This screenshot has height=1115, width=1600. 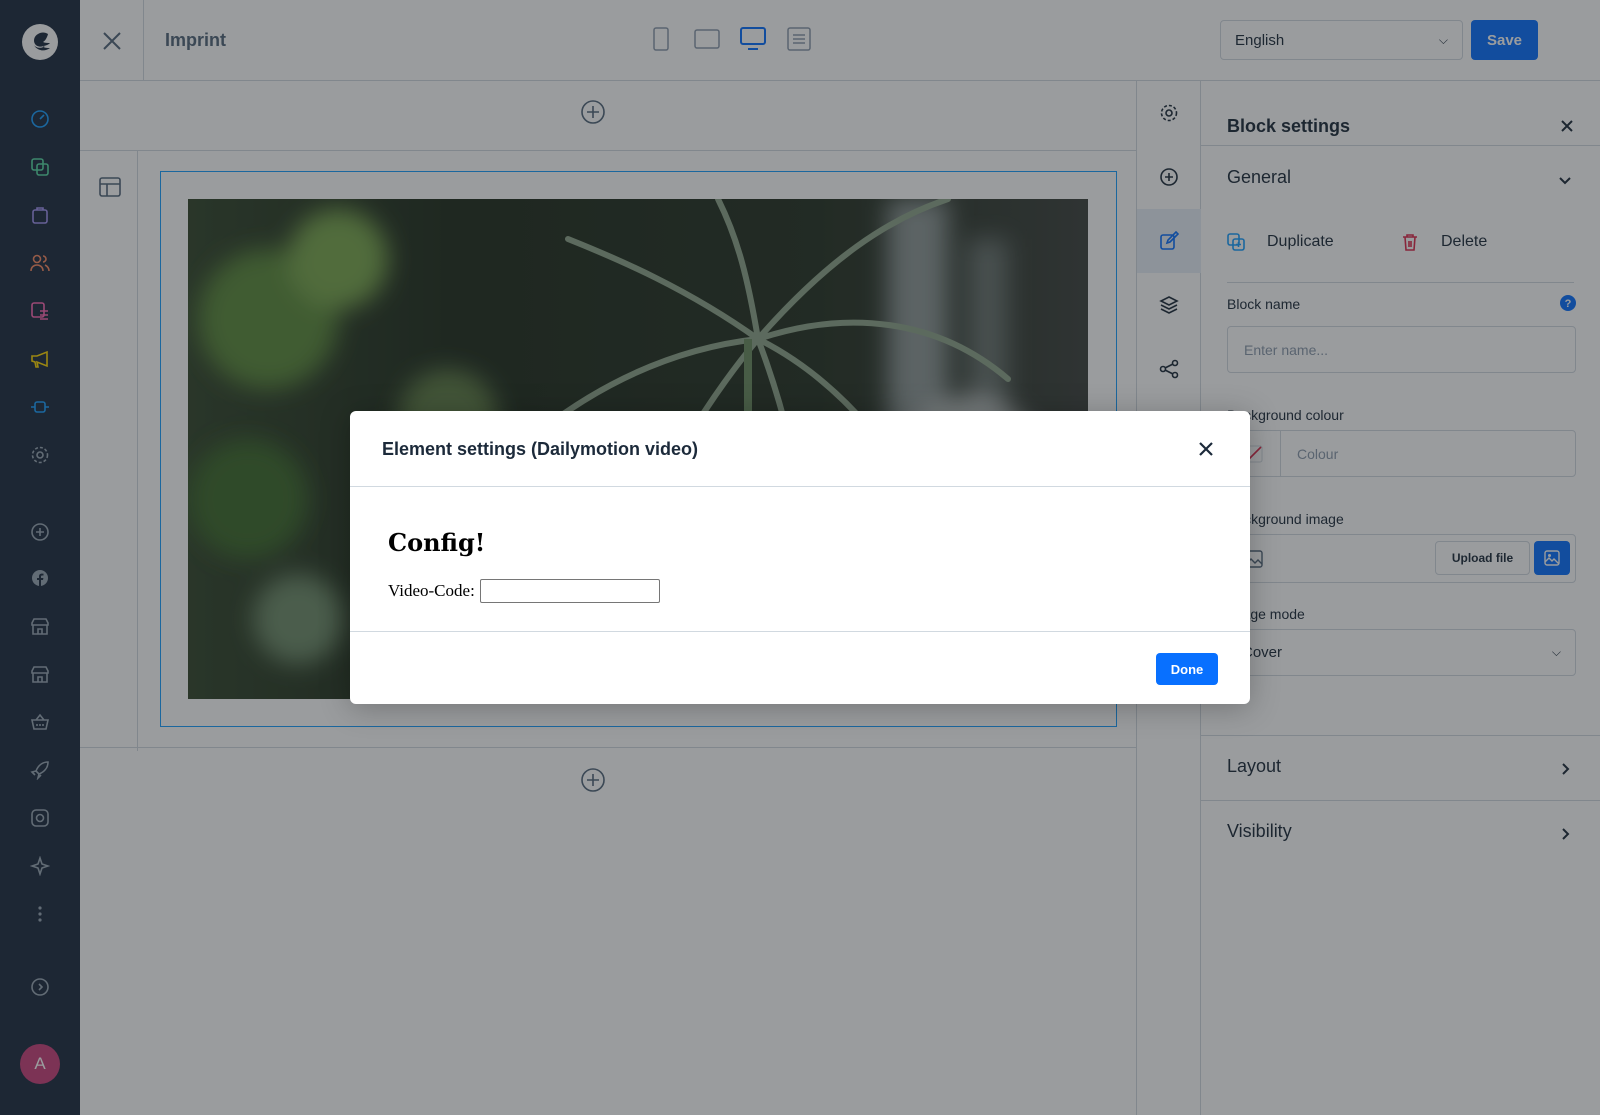 I want to click on modal-title: Element settings (Dailymotion video), so click(x=540, y=449).